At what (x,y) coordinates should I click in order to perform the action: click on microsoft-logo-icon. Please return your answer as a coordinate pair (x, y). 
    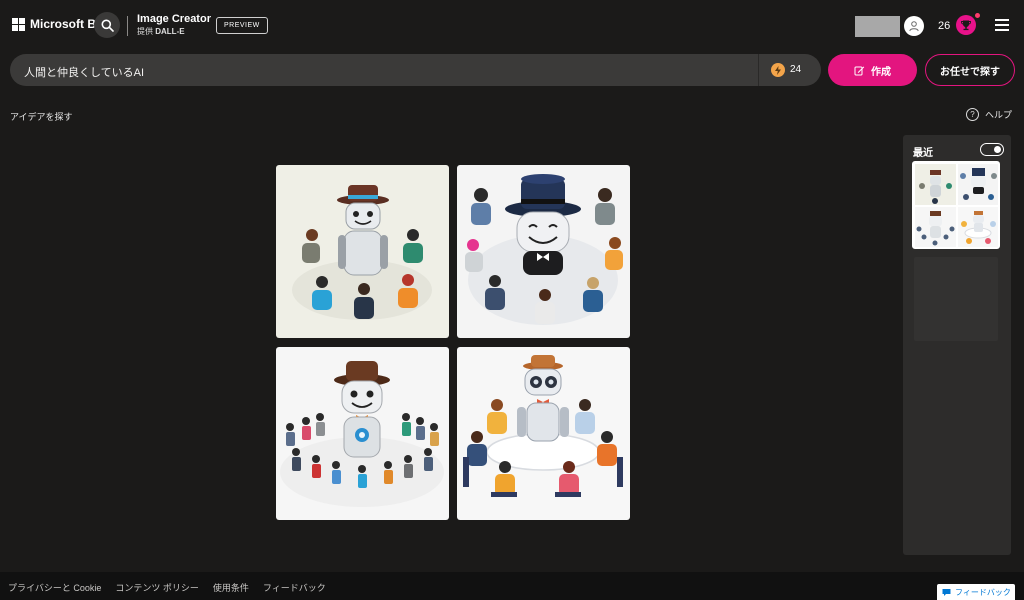
    Looking at the image, I should click on (18, 24).